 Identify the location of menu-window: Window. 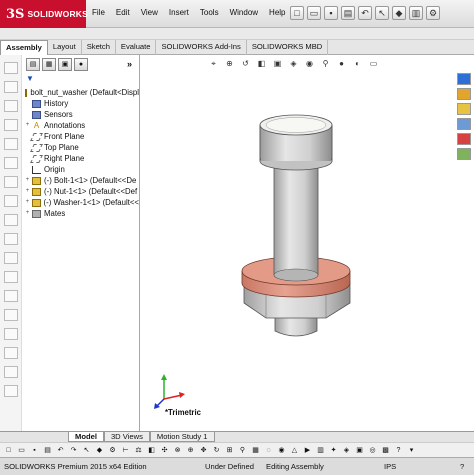
(244, 12).